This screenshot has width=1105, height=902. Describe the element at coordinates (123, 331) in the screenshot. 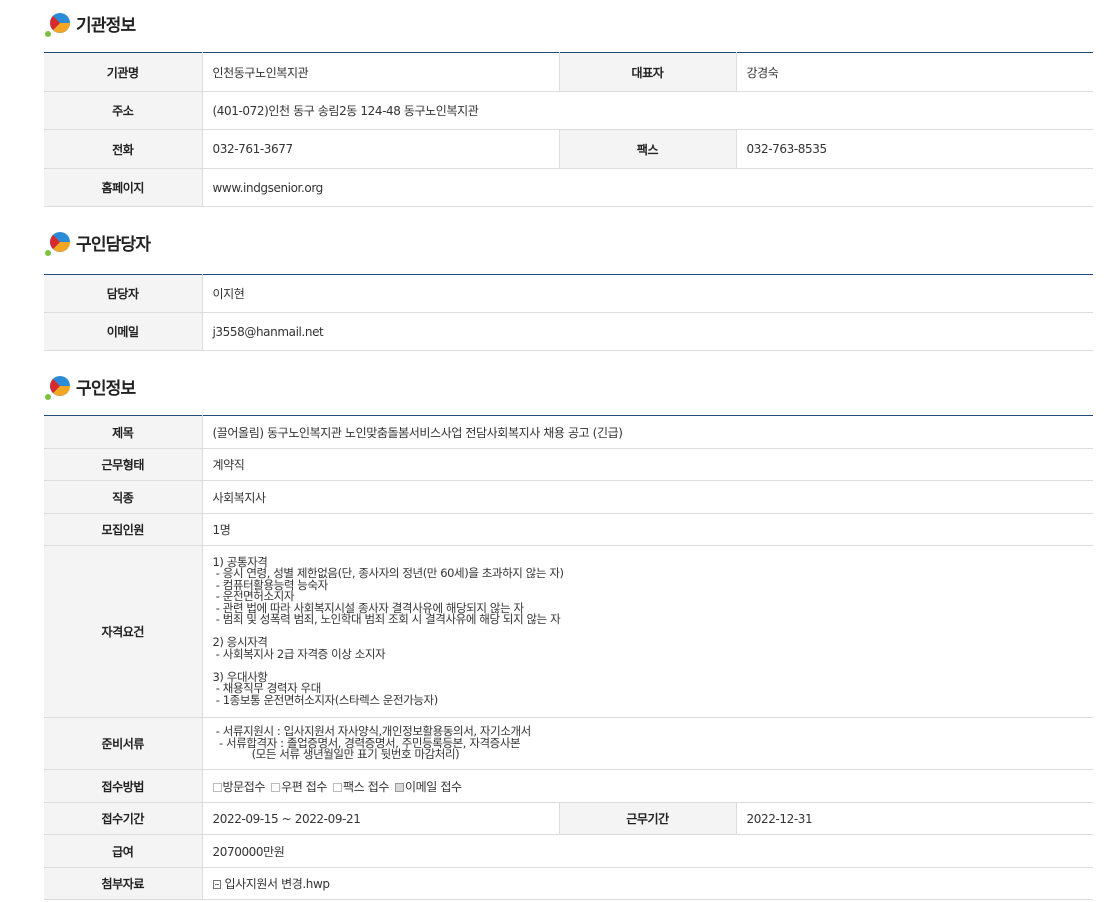

I see `contact-email-label: 이메일` at that location.